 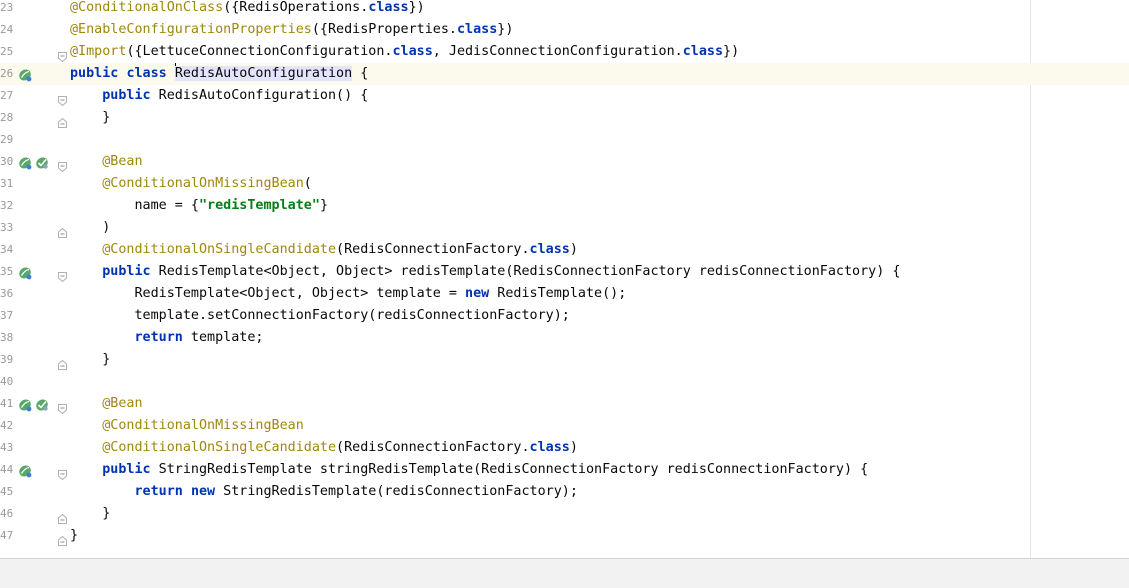 I want to click on code-line: 27 public RedisAutoConfiguration() {, so click(x=564, y=96).